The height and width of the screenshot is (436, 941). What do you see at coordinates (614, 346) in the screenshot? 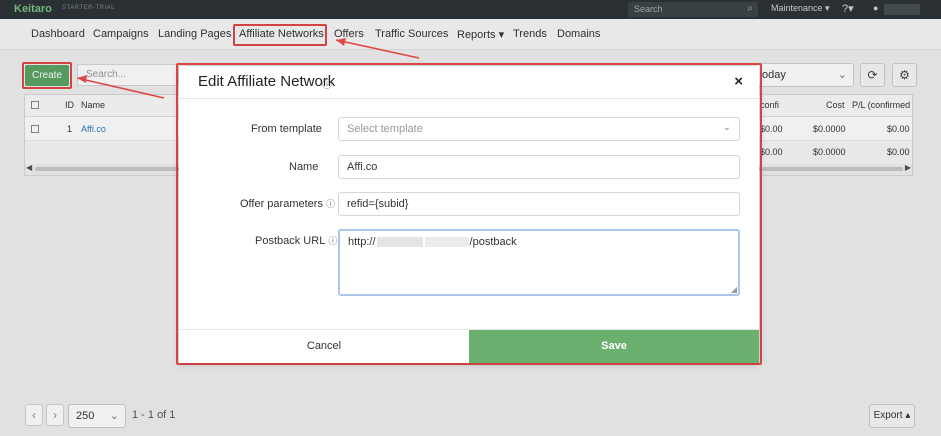
I see `save-button: Save` at bounding box center [614, 346].